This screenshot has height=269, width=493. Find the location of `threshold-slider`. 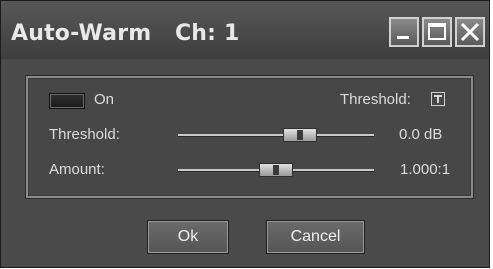

threshold-slider is located at coordinates (276, 135).